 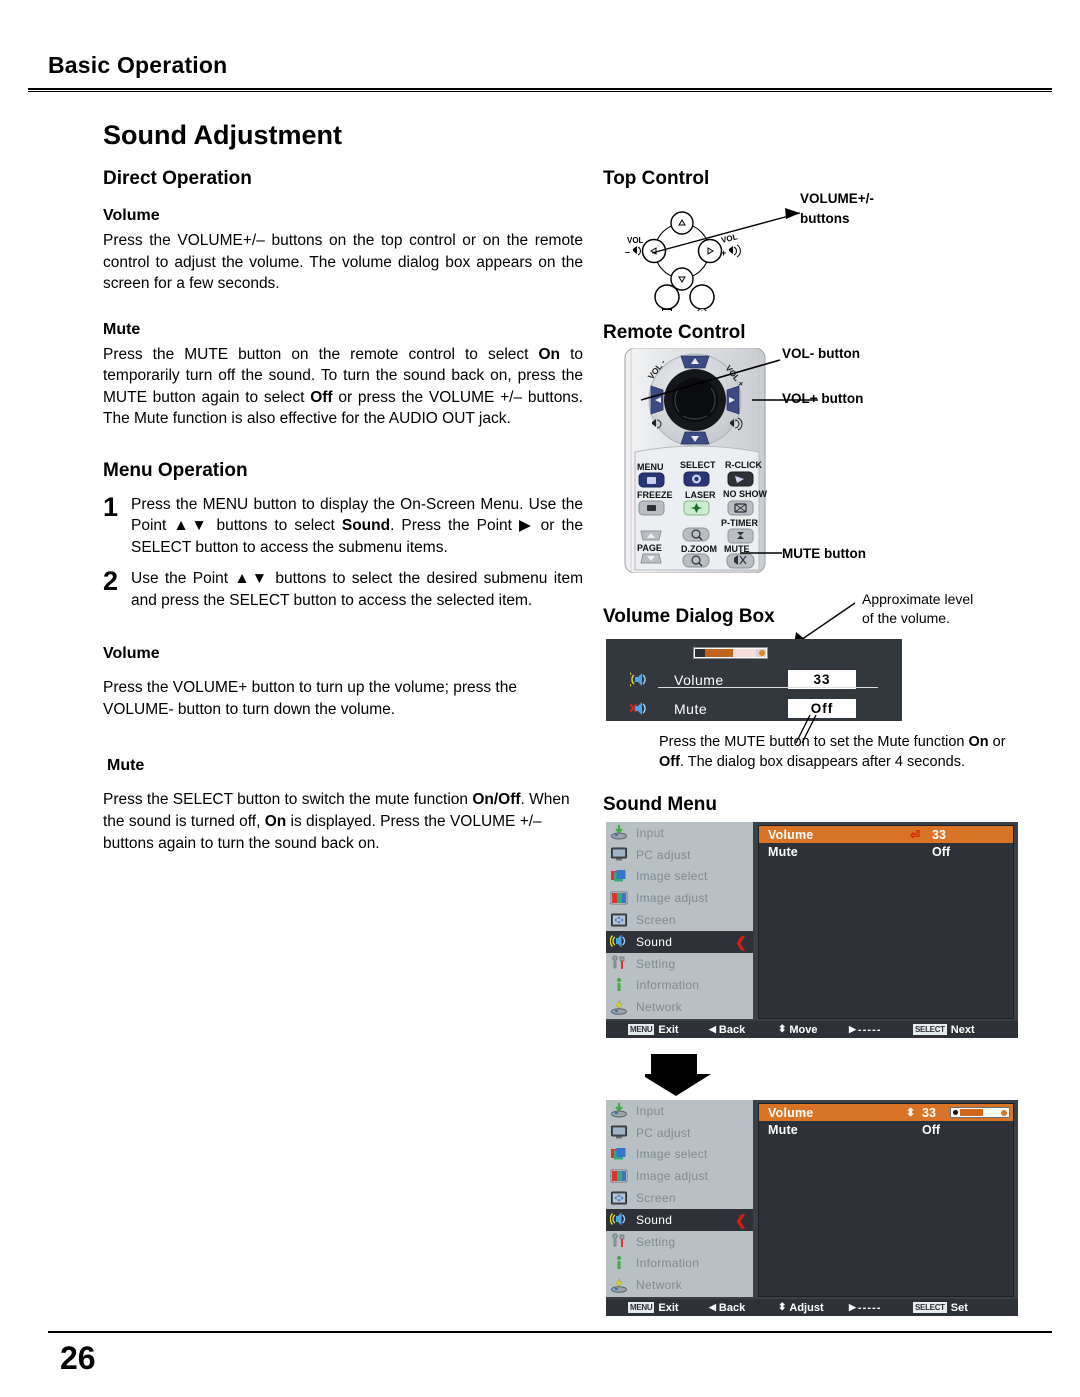 What do you see at coordinates (980, 1112) in the screenshot?
I see `osd-volume-slider` at bounding box center [980, 1112].